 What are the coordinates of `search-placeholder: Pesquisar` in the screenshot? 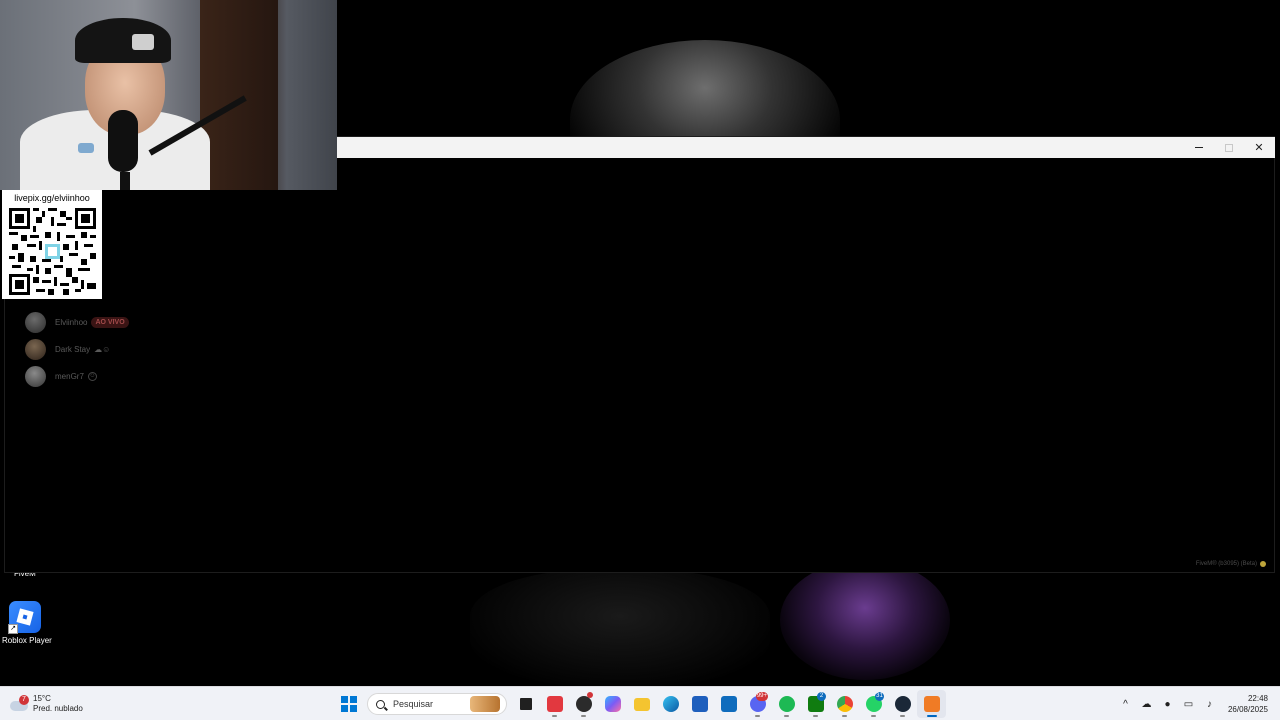 It's located at (413, 704).